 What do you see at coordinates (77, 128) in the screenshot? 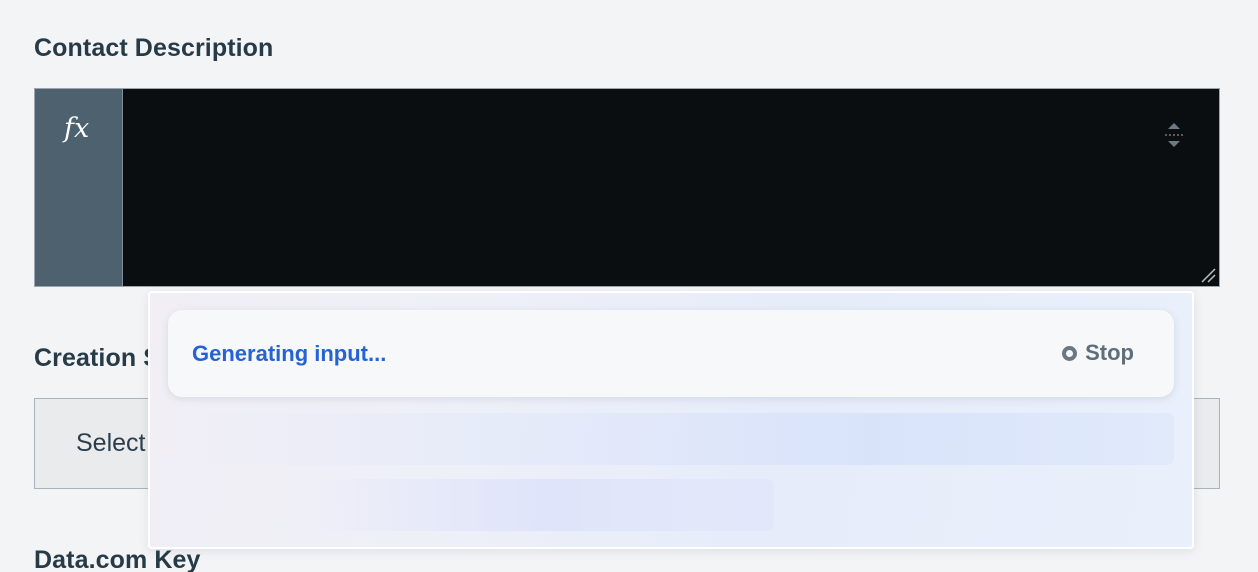
I see `fx-icon: fx` at bounding box center [77, 128].